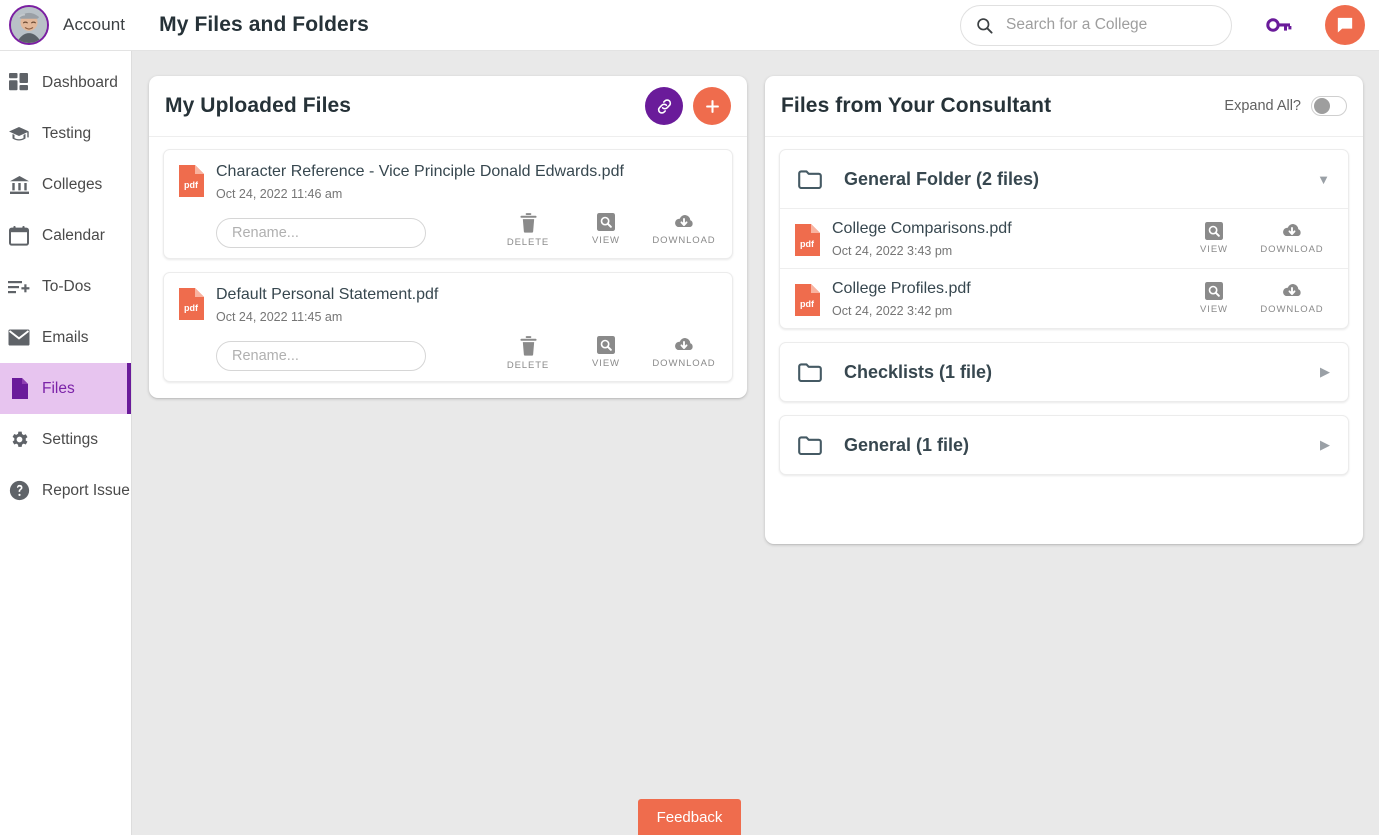 The height and width of the screenshot is (835, 1379). I want to click on feedback-button: Feedback, so click(689, 817).